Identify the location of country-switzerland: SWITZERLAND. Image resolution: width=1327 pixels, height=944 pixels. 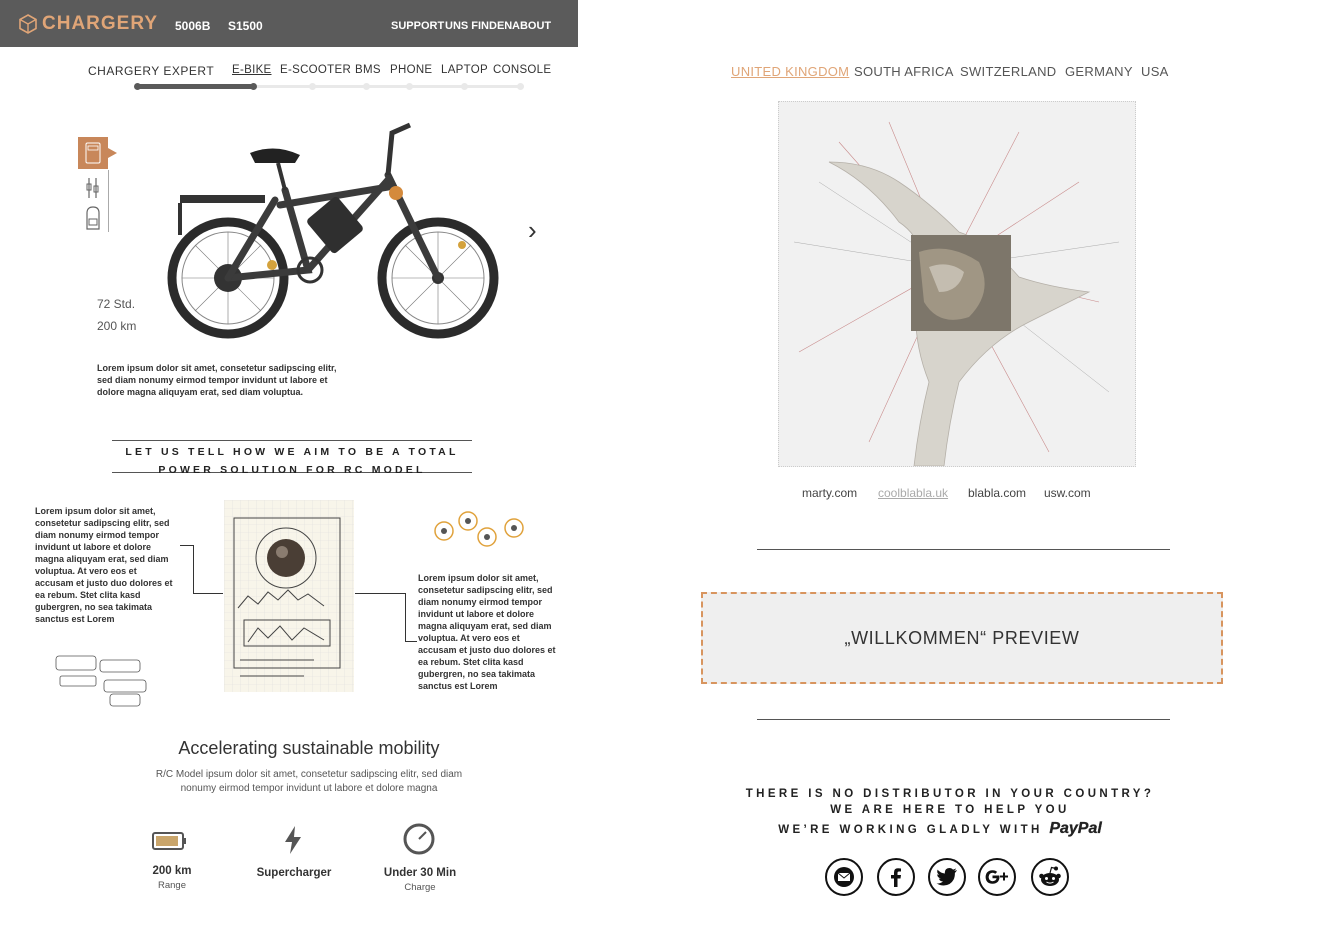
(1008, 71).